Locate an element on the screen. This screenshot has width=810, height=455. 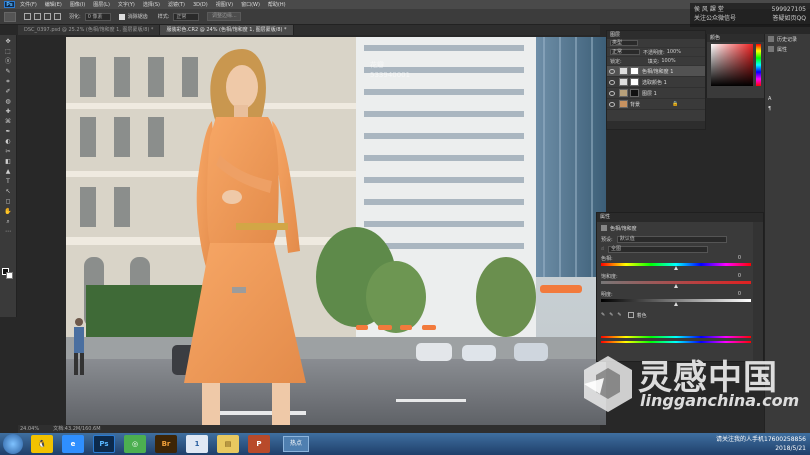
bridge-icon: Br is located at coordinates (166, 444).